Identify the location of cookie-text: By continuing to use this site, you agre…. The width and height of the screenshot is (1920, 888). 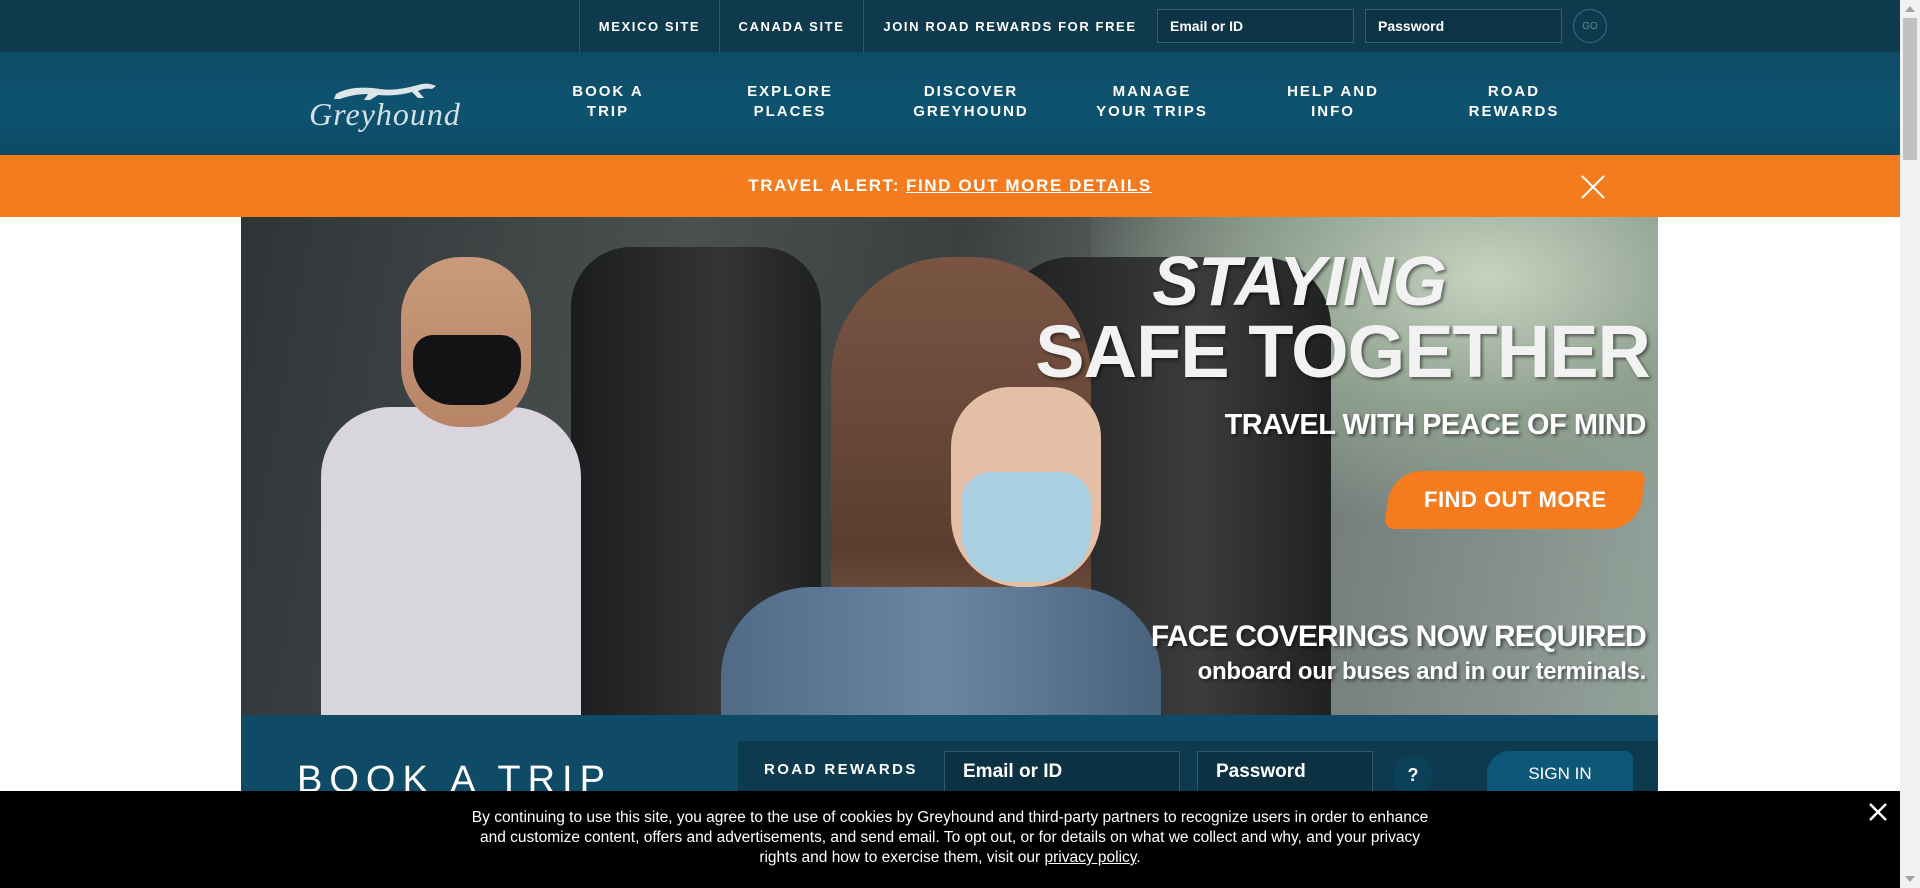
(950, 837).